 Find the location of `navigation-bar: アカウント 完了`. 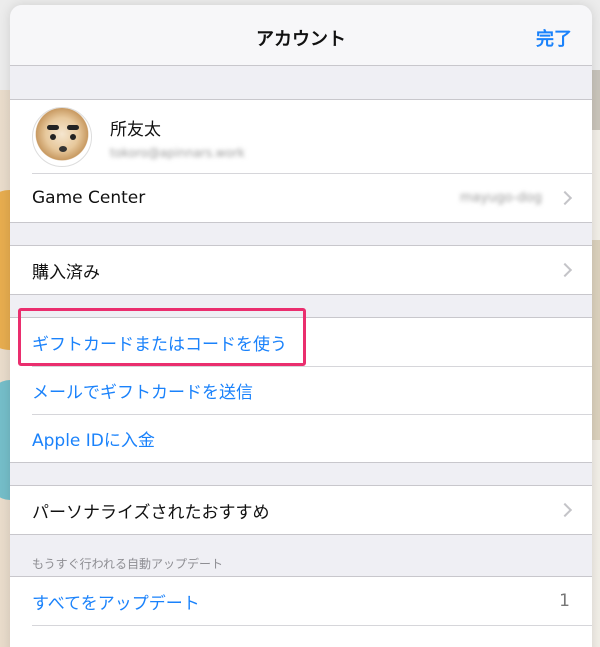

navigation-bar: アカウント 完了 is located at coordinates (301, 35).